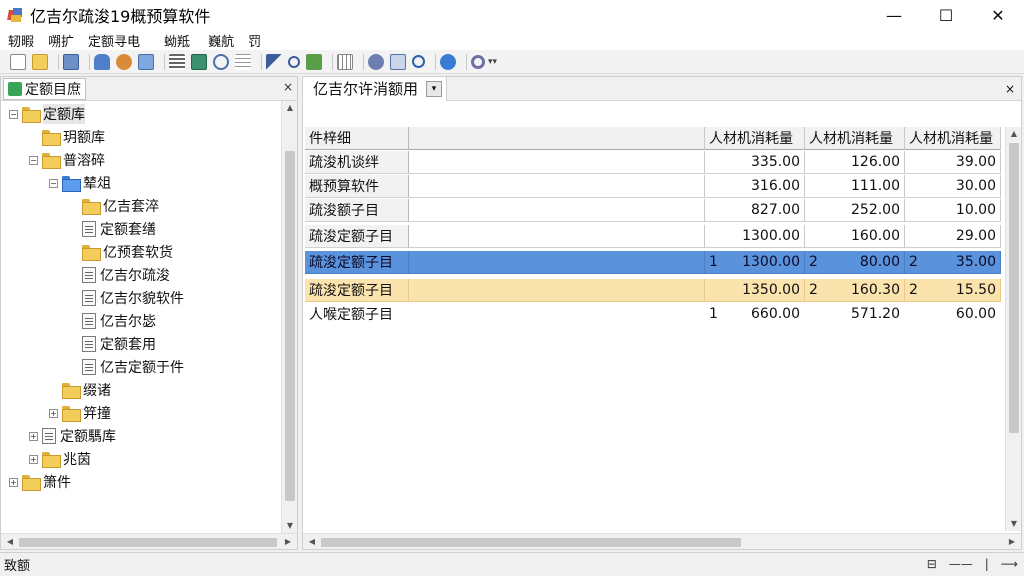 The image size is (1024, 576). I want to click on quantity-cell: 10.00, so click(953, 210).